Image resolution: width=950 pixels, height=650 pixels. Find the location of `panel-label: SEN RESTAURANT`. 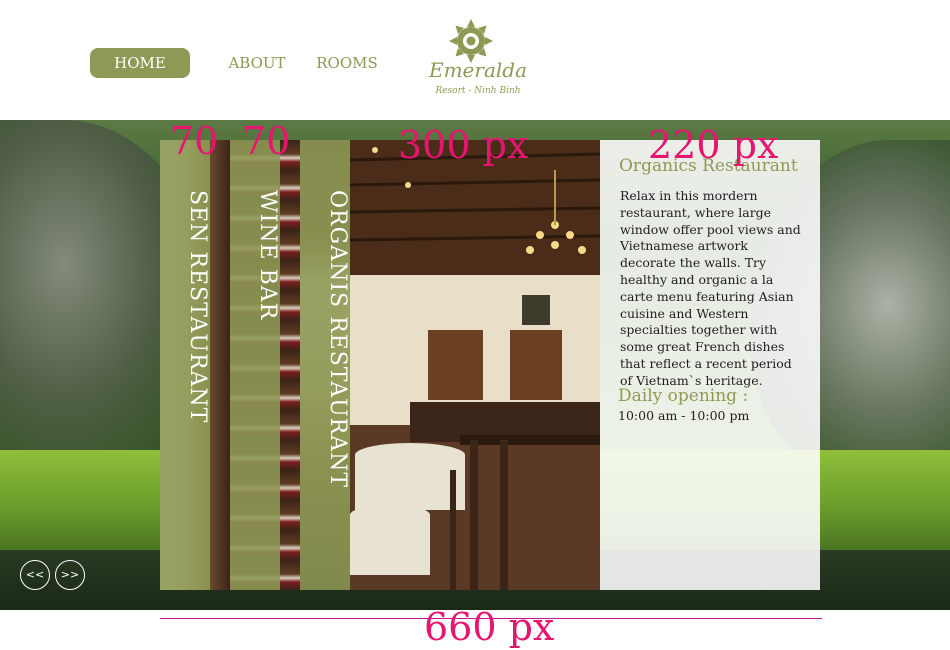

panel-label: SEN RESTAURANT is located at coordinates (197, 307).